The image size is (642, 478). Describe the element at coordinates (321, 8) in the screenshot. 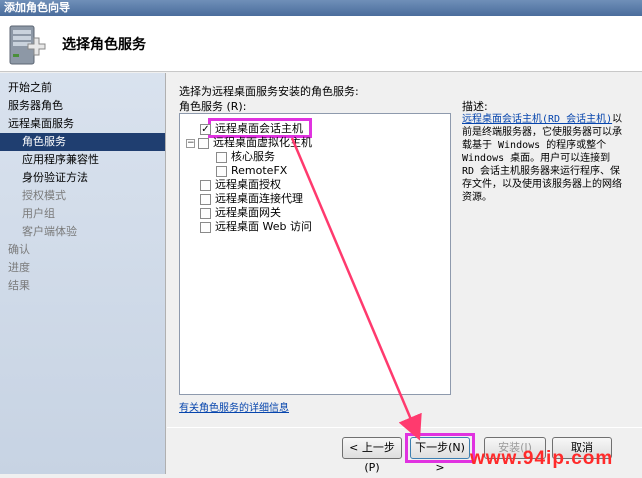

I see `window-title-bar: 添加角色向导` at that location.